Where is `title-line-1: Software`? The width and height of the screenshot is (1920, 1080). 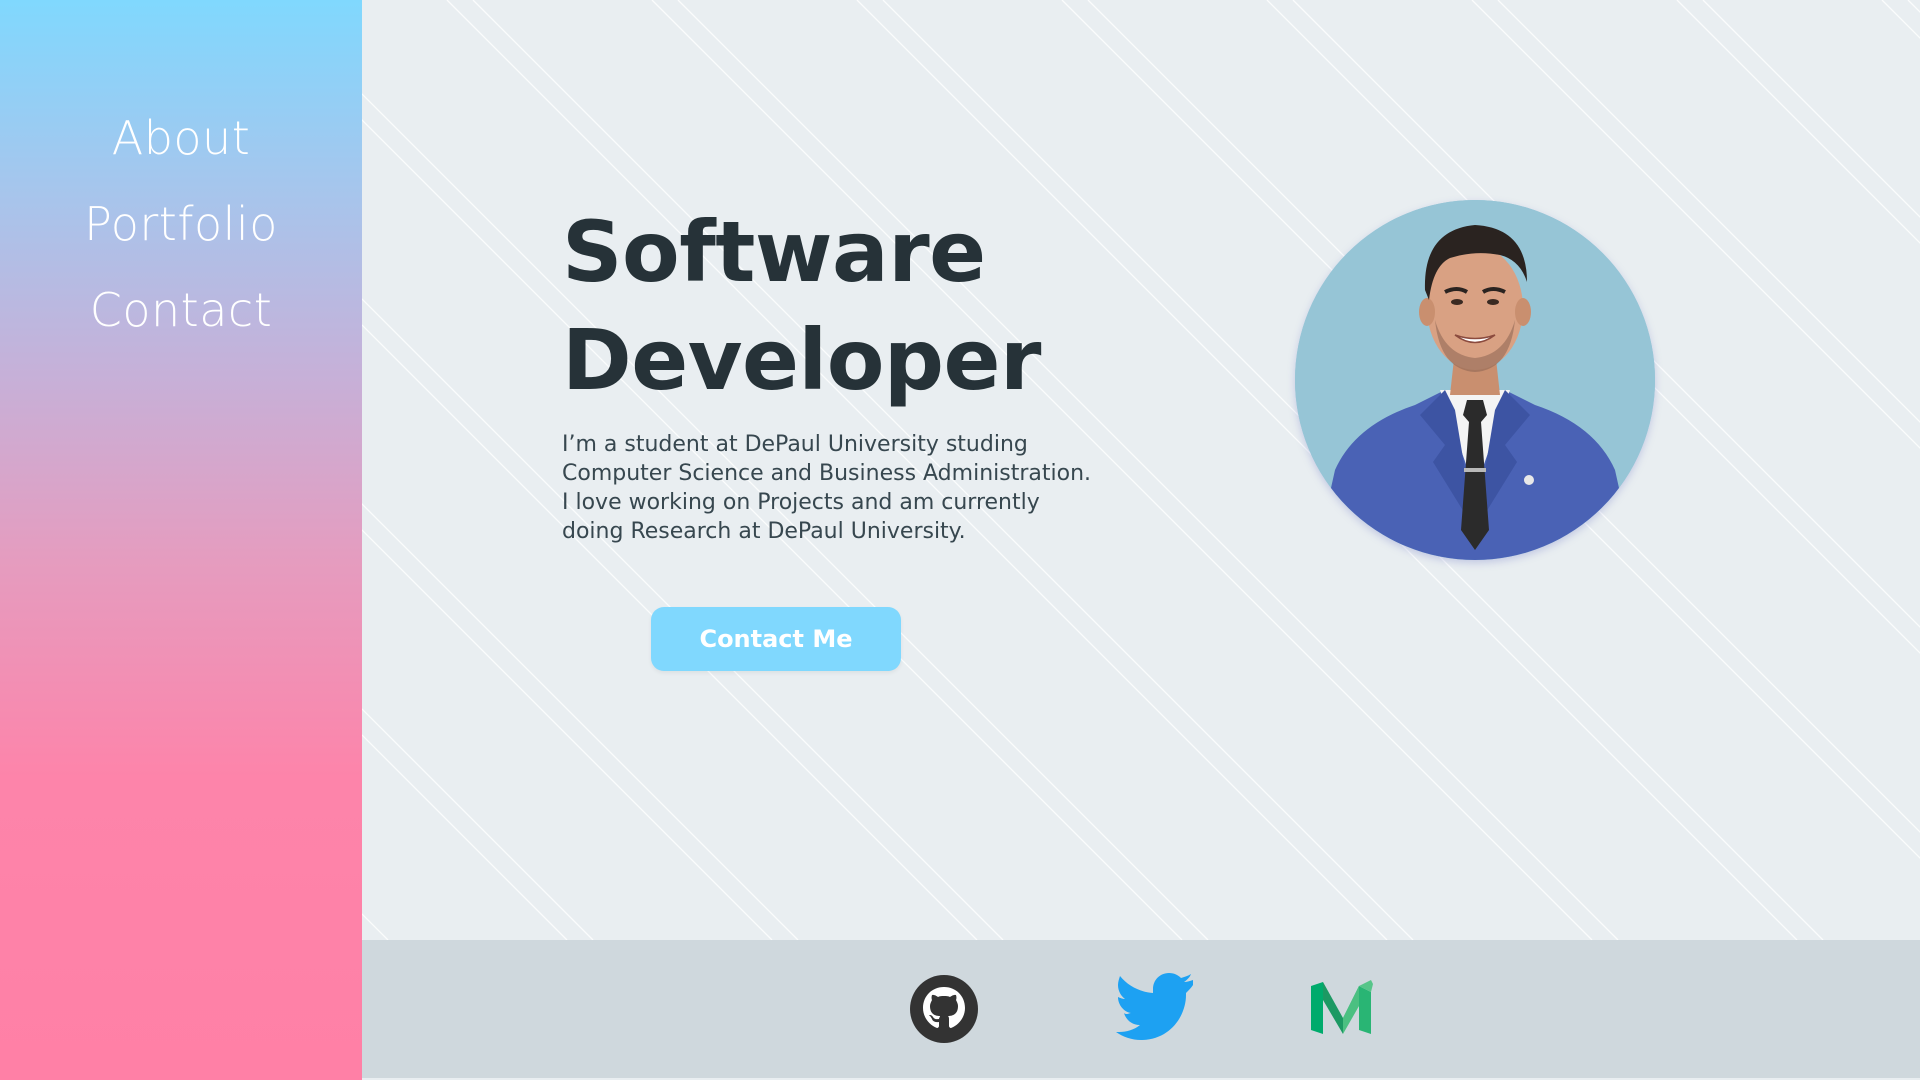
title-line-1: Software is located at coordinates (774, 252).